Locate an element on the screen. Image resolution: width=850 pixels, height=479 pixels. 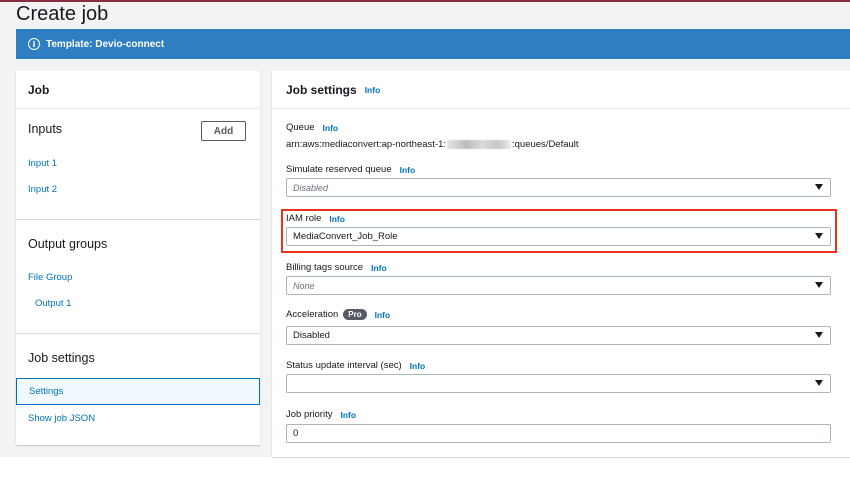
simulate-reserved-queue-select: Disabled is located at coordinates (558, 187).